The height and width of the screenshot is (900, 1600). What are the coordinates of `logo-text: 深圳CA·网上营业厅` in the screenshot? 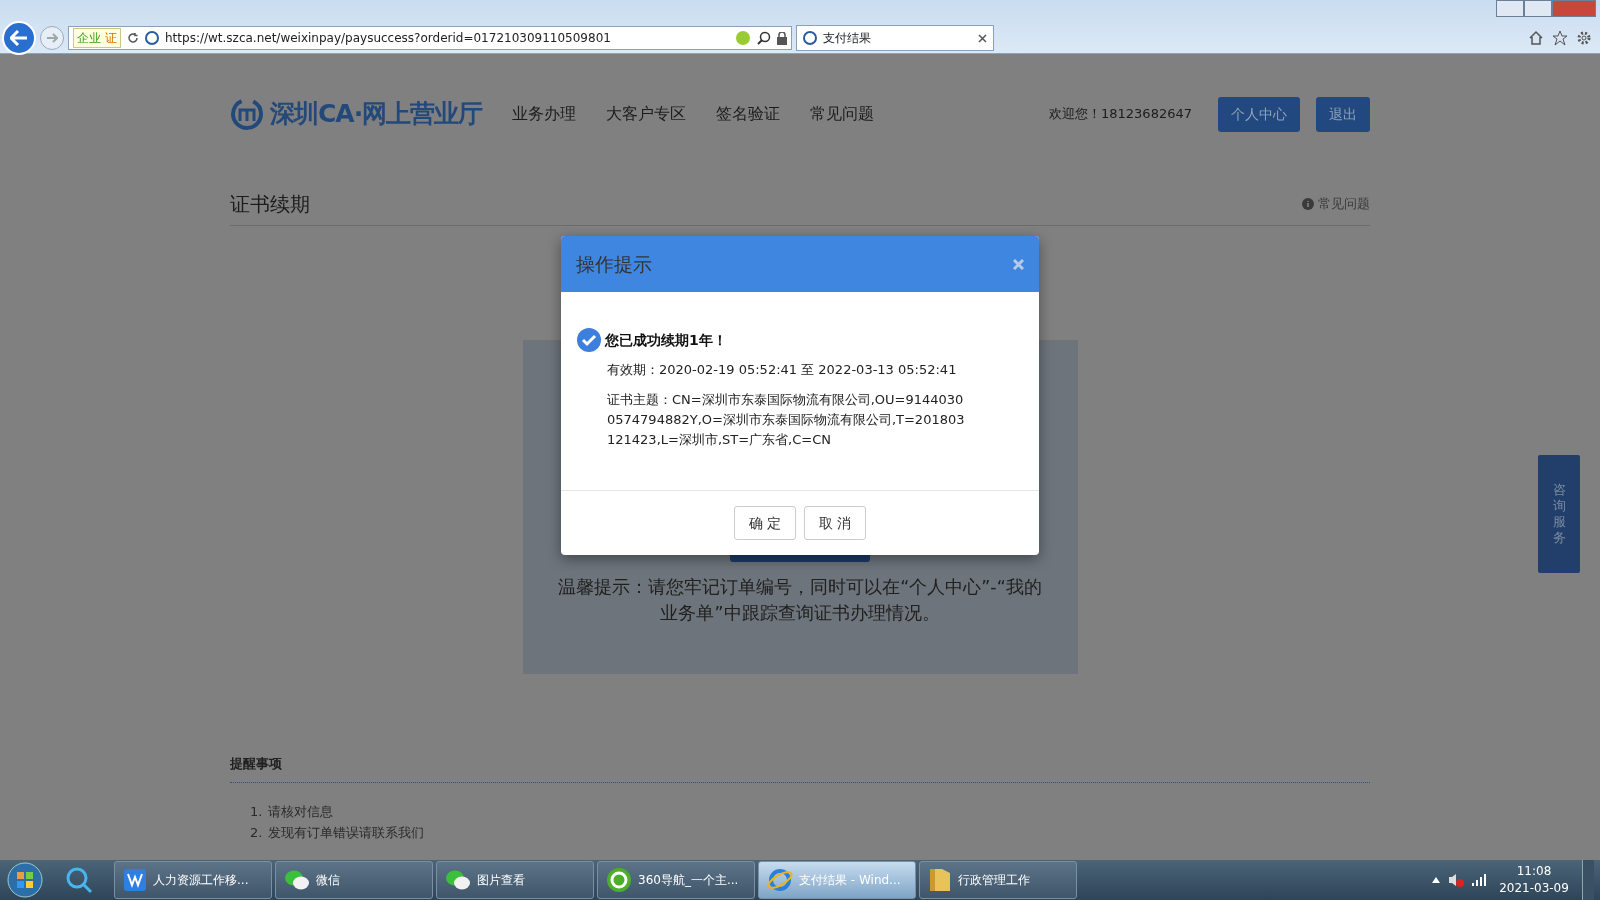 It's located at (376, 114).